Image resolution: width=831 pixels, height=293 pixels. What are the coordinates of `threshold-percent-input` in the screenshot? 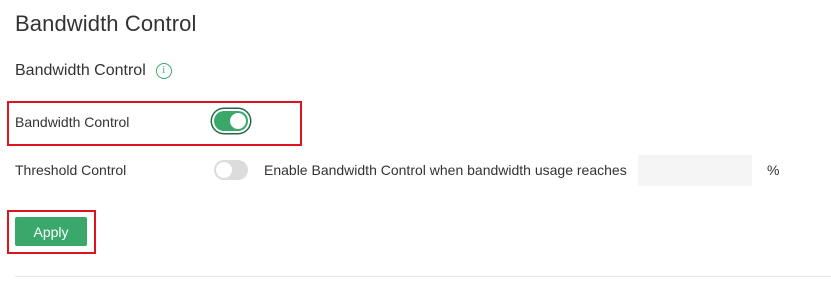 It's located at (695, 170).